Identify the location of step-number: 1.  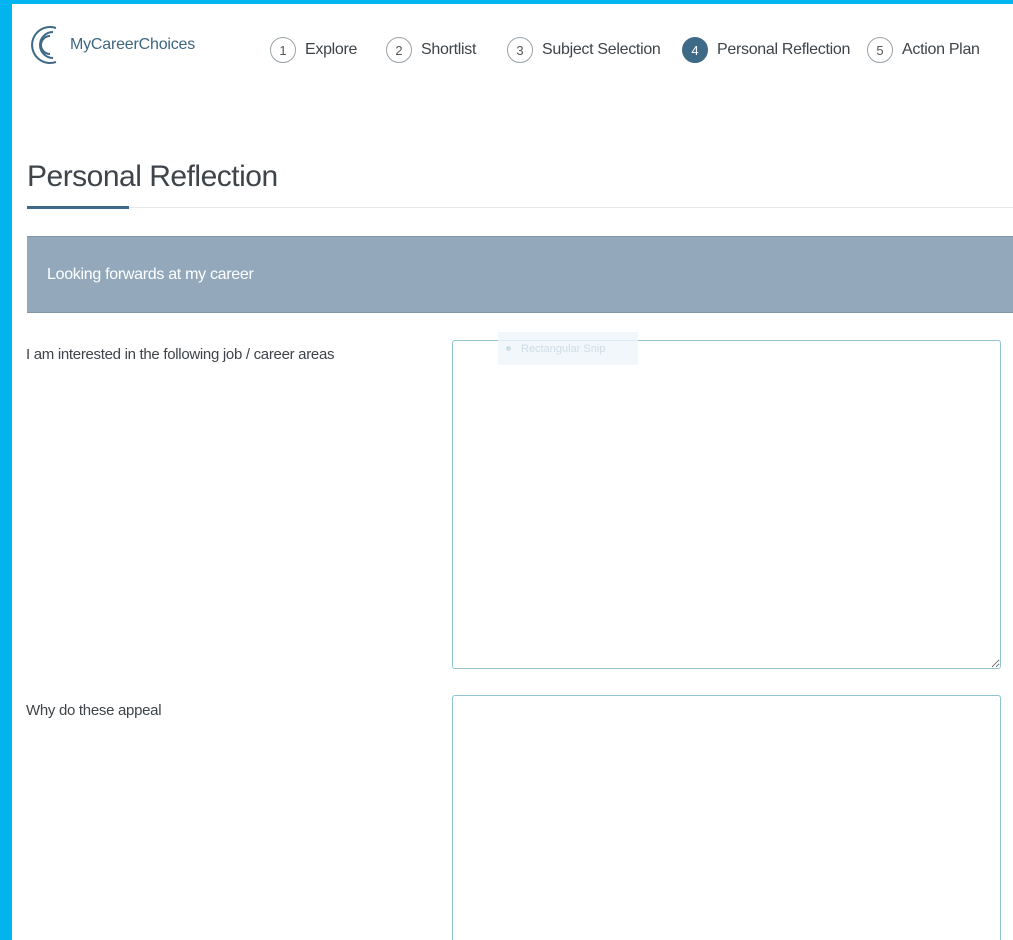
(283, 50).